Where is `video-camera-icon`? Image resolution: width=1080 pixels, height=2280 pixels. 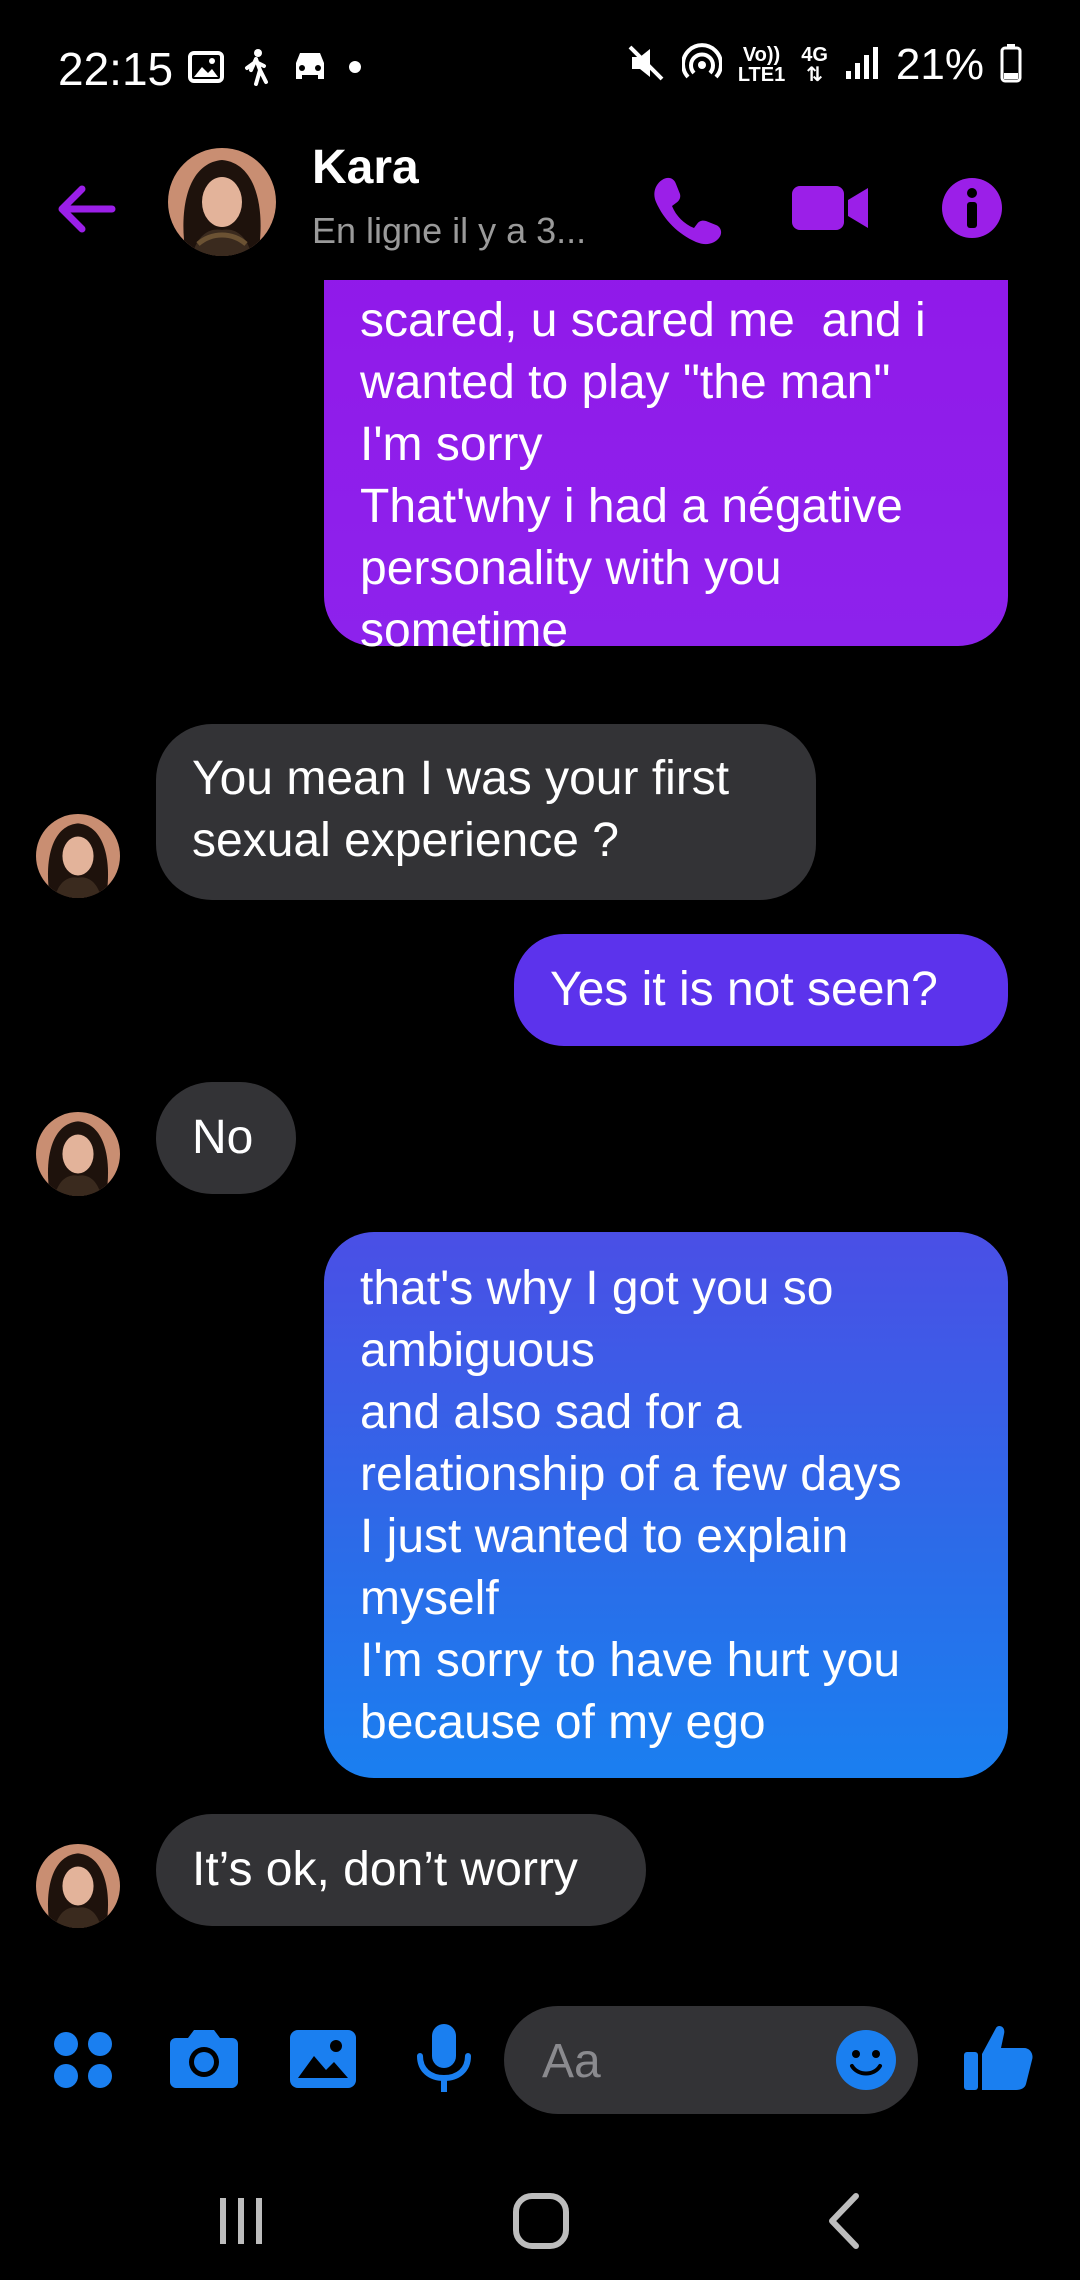
video-camera-icon is located at coordinates (830, 208).